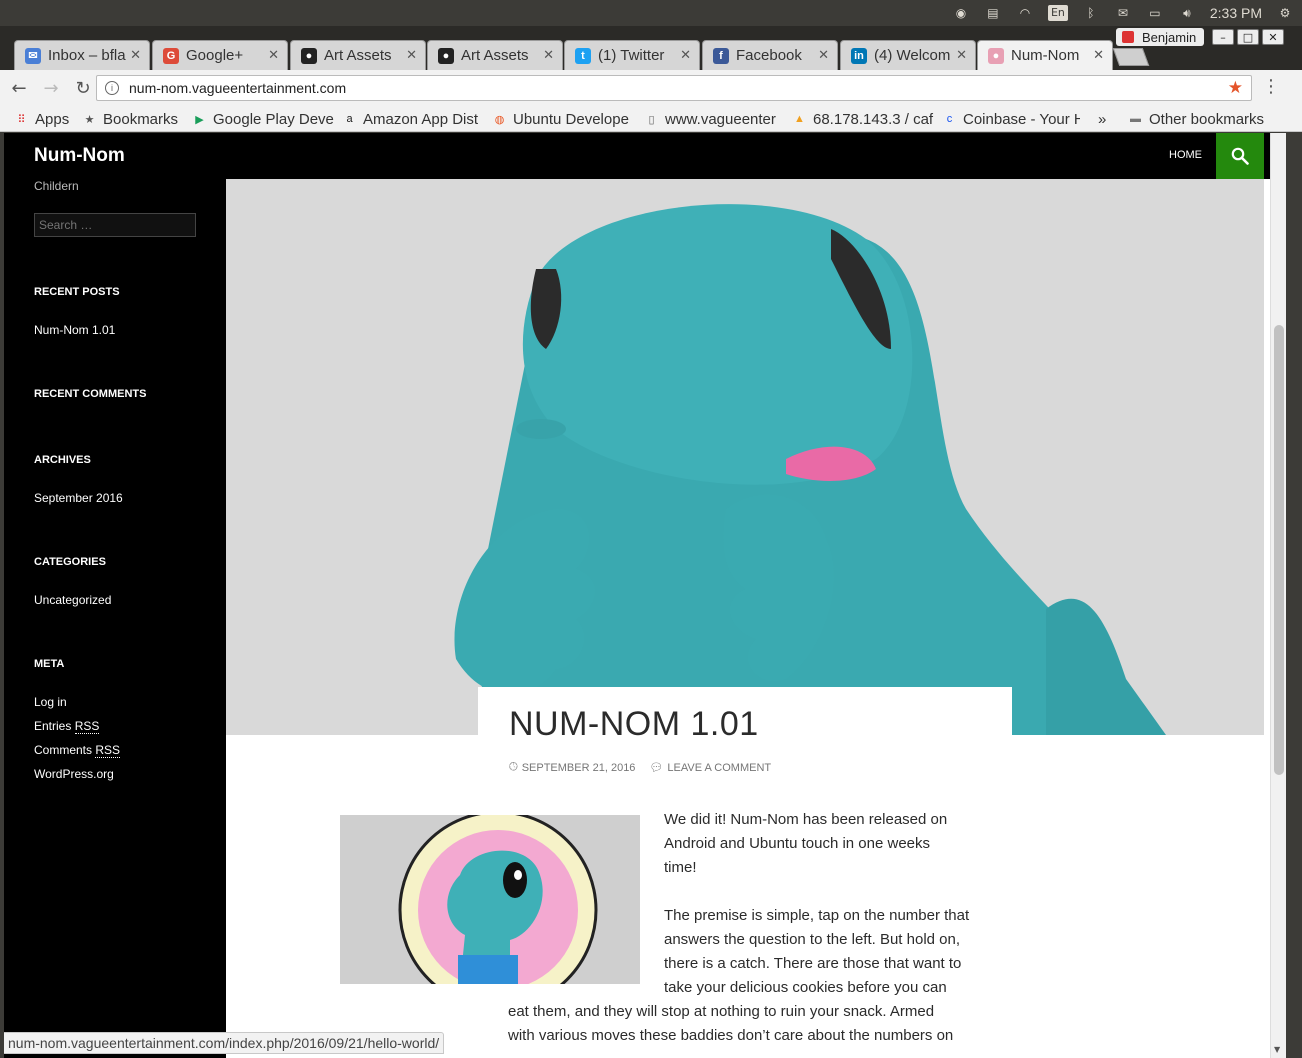 Image resolution: width=1302 pixels, height=1058 pixels. What do you see at coordinates (74, 774) in the screenshot?
I see `meta-wordpress-link: WordPress.org` at bounding box center [74, 774].